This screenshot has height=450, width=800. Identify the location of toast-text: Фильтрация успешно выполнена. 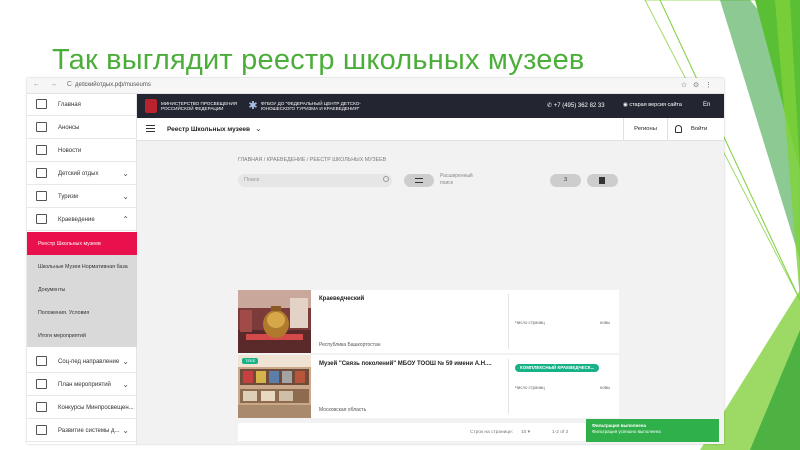
(626, 431).